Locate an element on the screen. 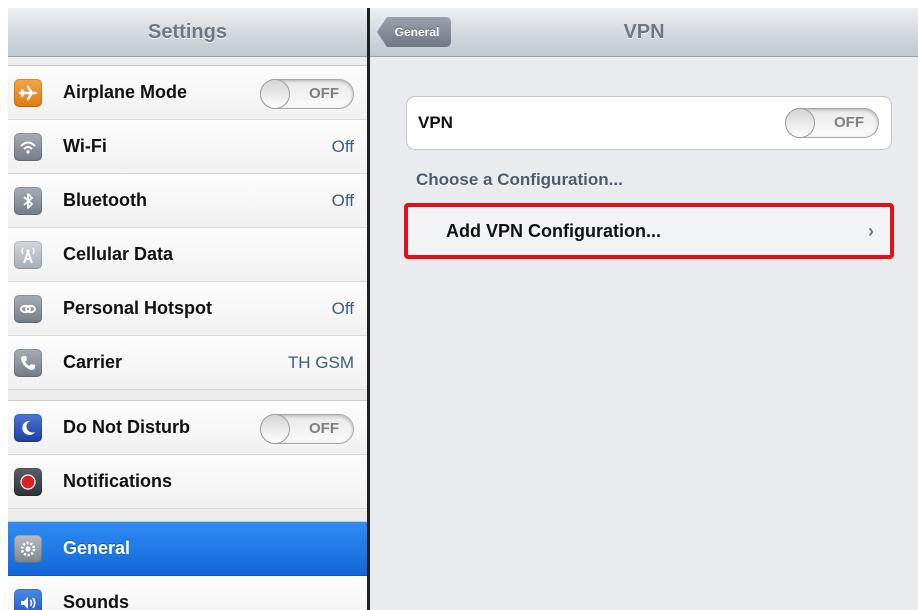 This screenshot has width=918, height=610. settings-navbar: Settings is located at coordinates (187, 32).